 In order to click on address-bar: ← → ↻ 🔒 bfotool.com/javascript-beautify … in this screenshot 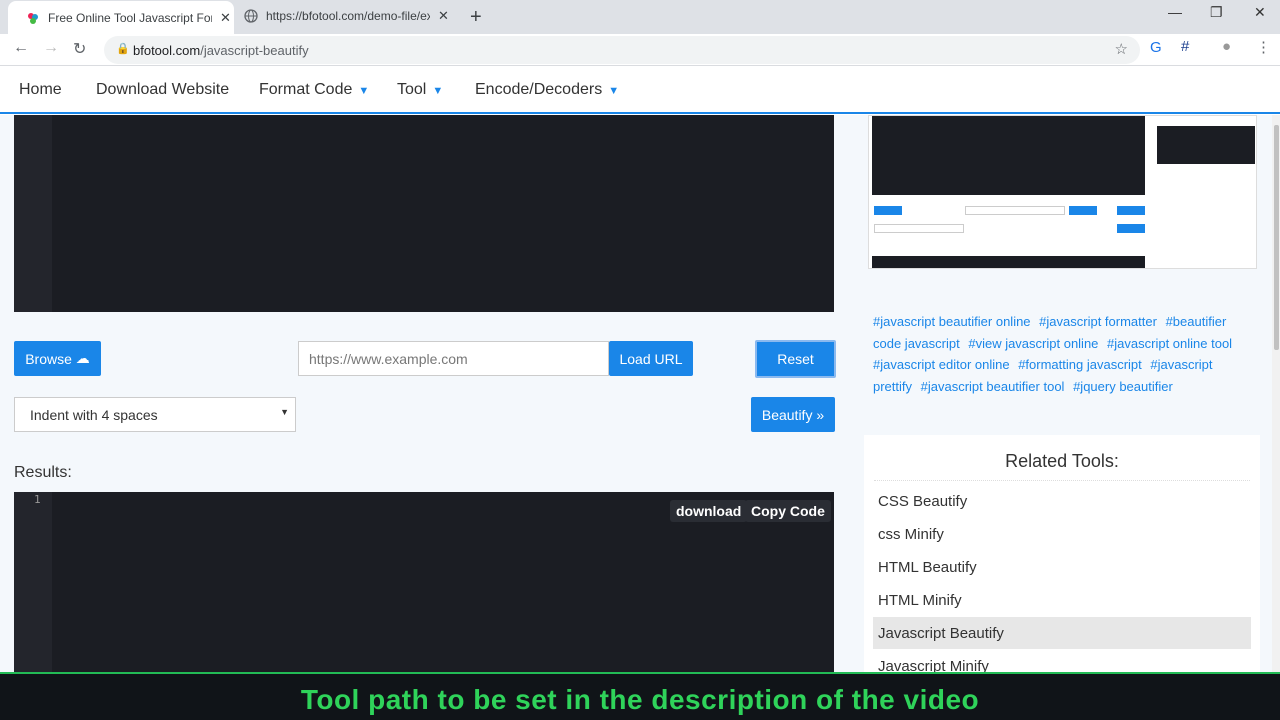, I will do `click(640, 50)`.